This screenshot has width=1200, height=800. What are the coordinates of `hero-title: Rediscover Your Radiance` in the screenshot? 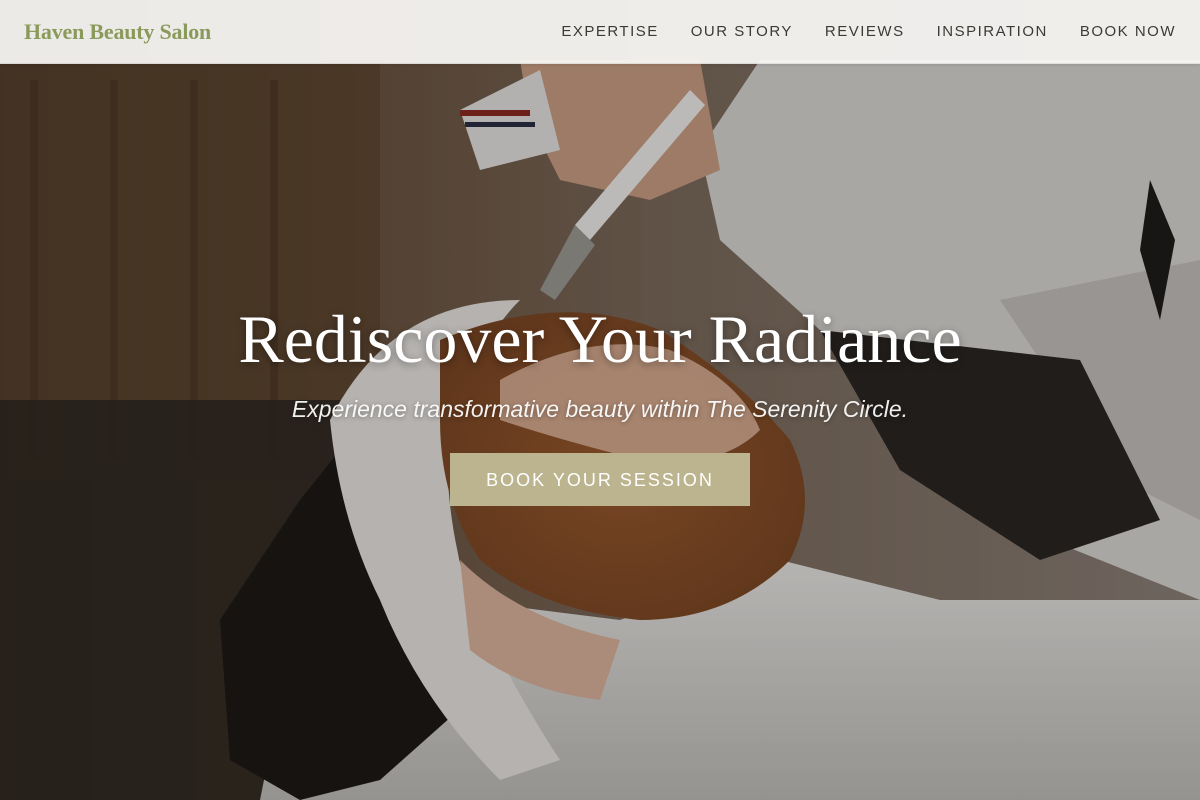 It's located at (600, 339).